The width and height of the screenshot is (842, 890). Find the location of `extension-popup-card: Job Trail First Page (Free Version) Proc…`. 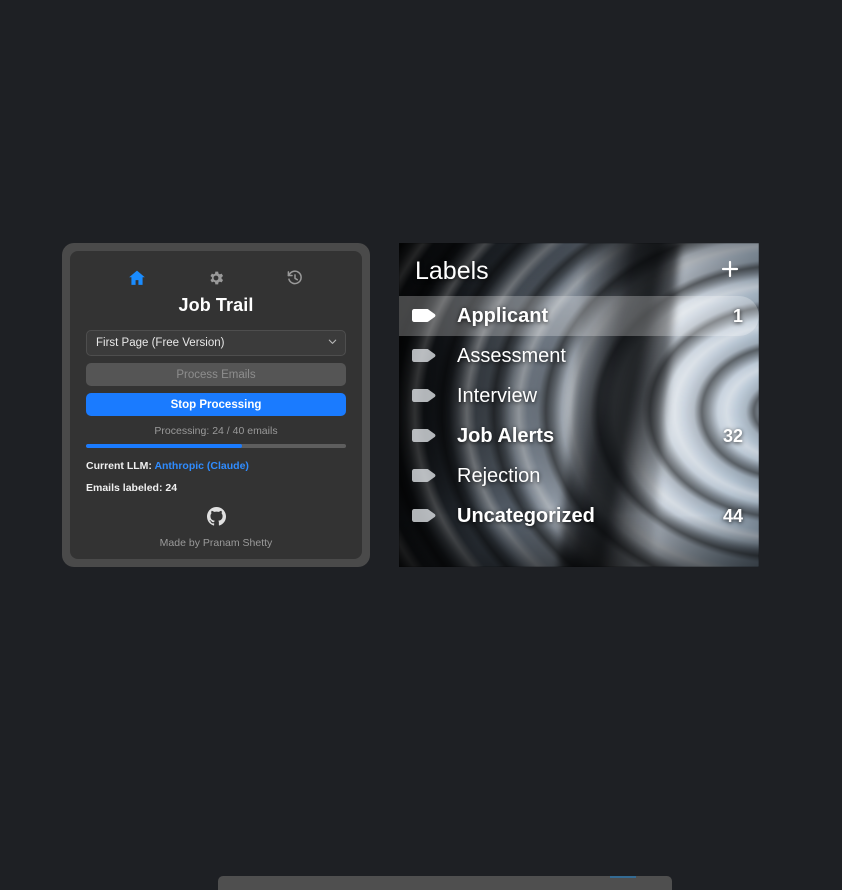

extension-popup-card: Job Trail First Page (Free Version) Proc… is located at coordinates (216, 405).